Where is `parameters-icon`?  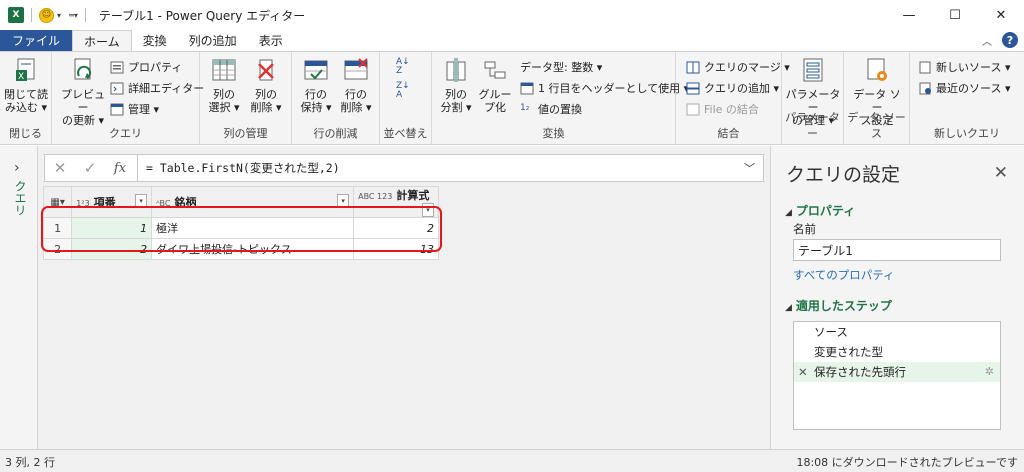 parameters-icon is located at coordinates (813, 71).